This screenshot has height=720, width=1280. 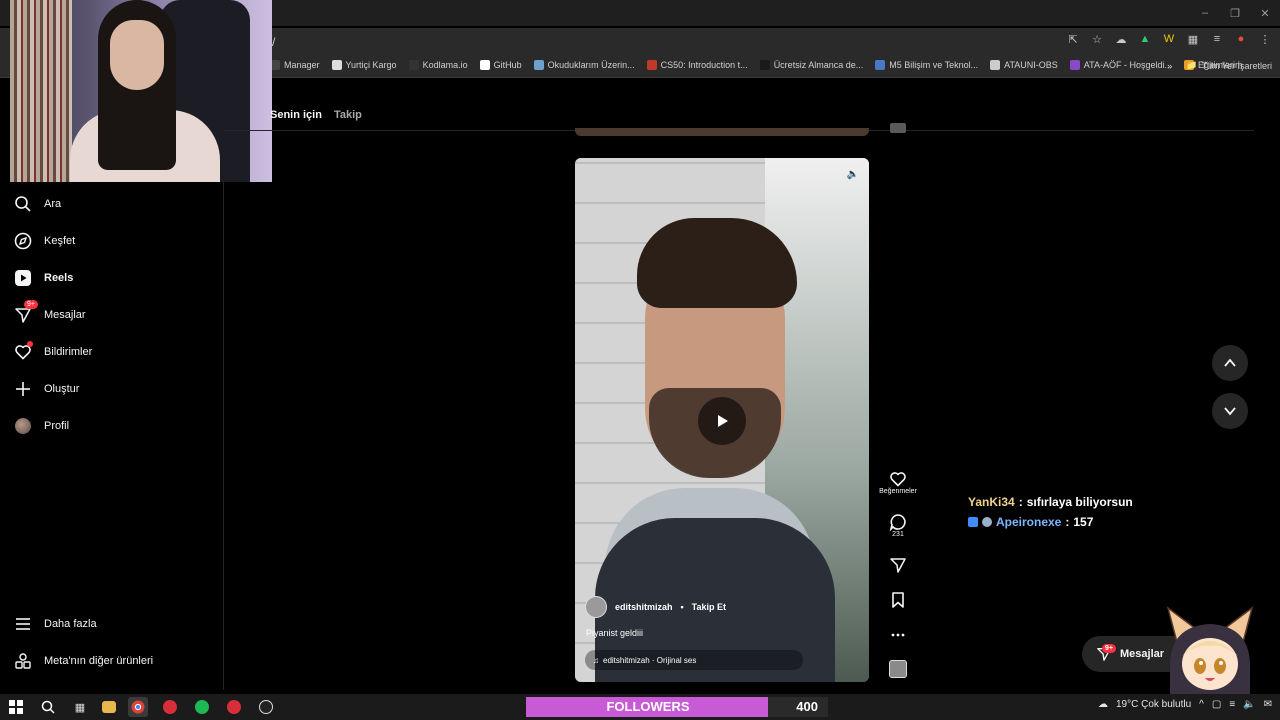 What do you see at coordinates (1232, 704) in the screenshot?
I see `network-icon: ≡` at bounding box center [1232, 704].